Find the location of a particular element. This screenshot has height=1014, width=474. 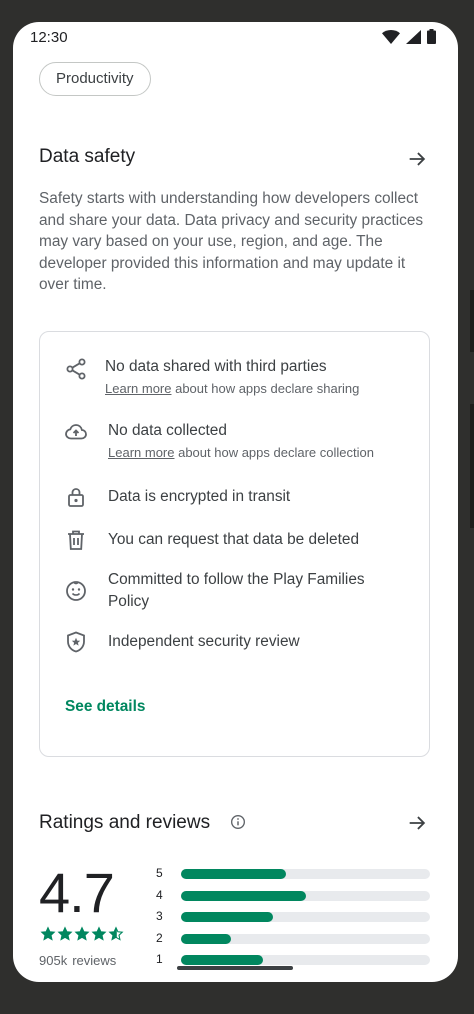

cellular-signal-icon is located at coordinates (413, 36).